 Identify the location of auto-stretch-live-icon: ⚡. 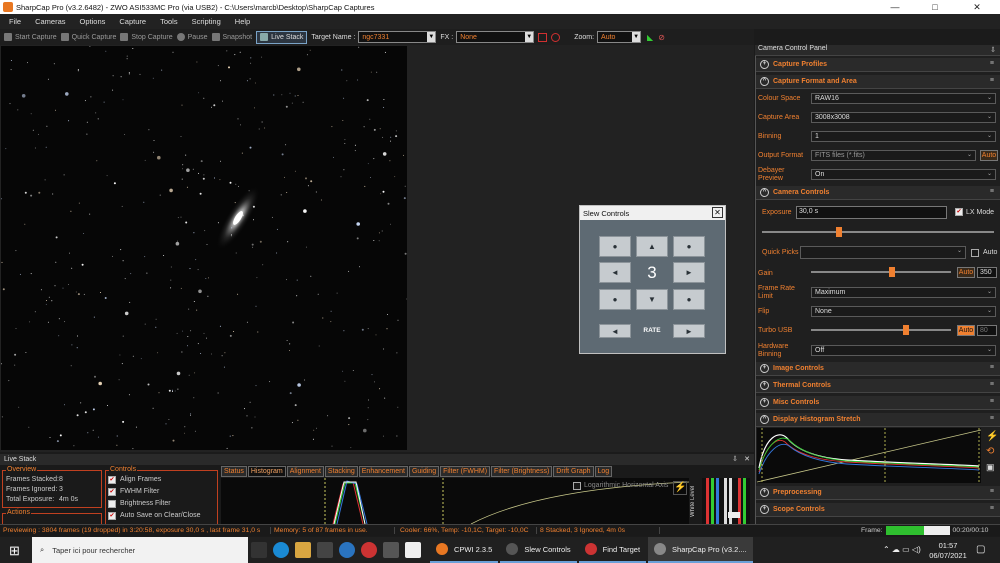
(680, 488).